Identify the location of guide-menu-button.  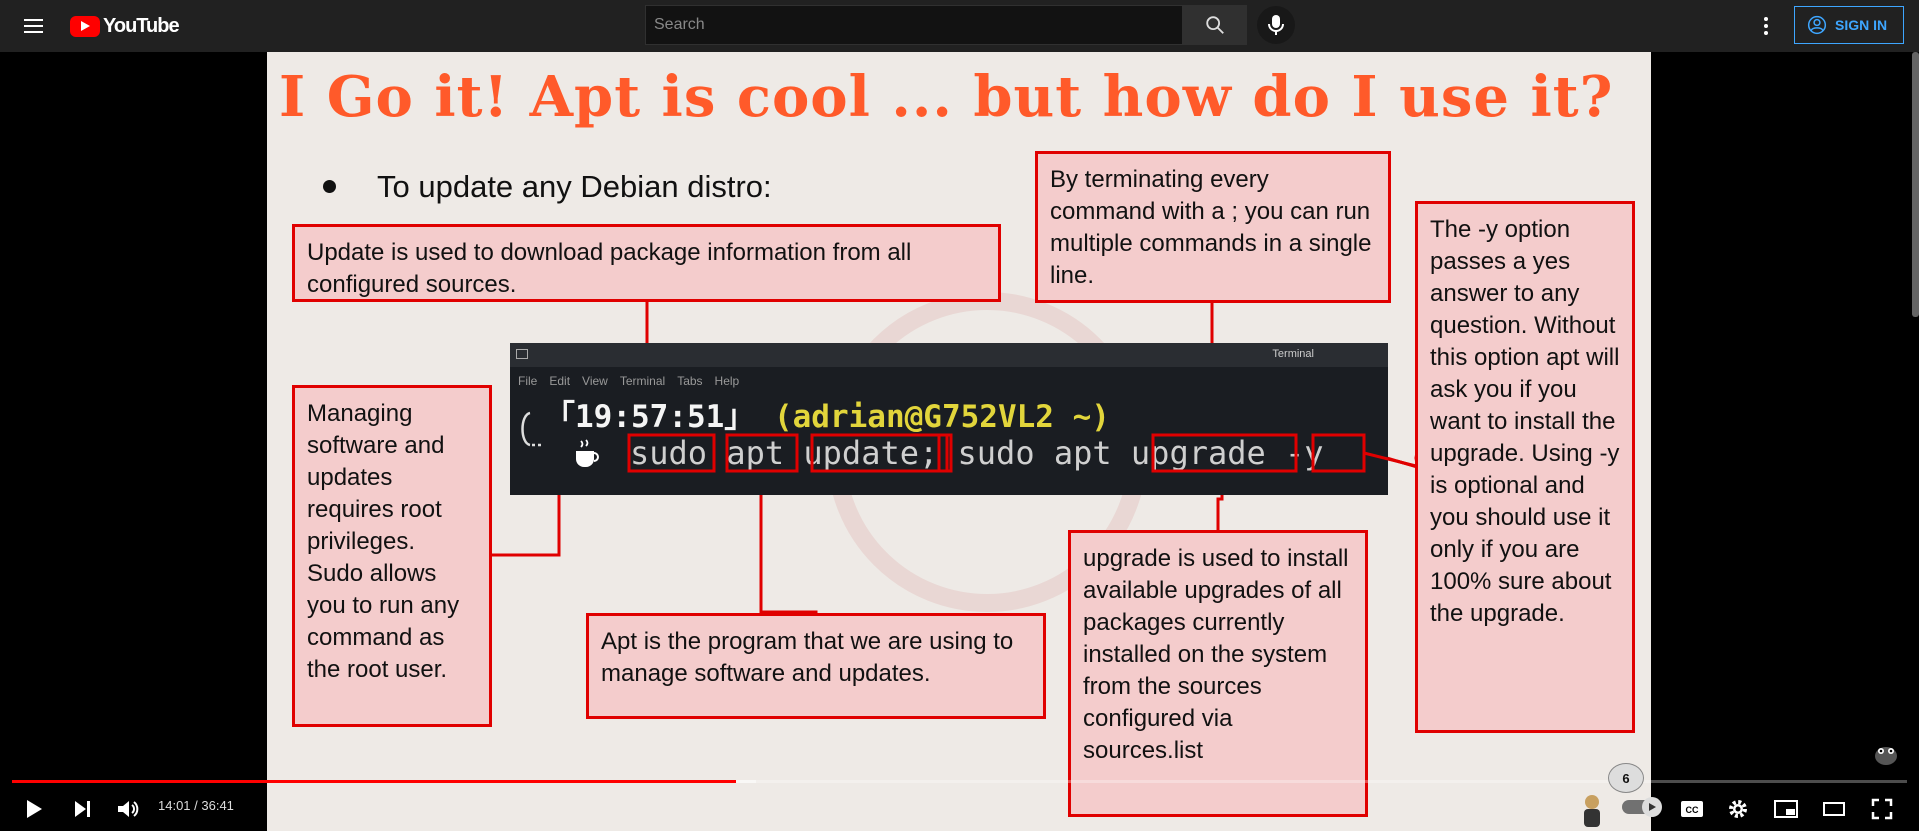
(34, 26).